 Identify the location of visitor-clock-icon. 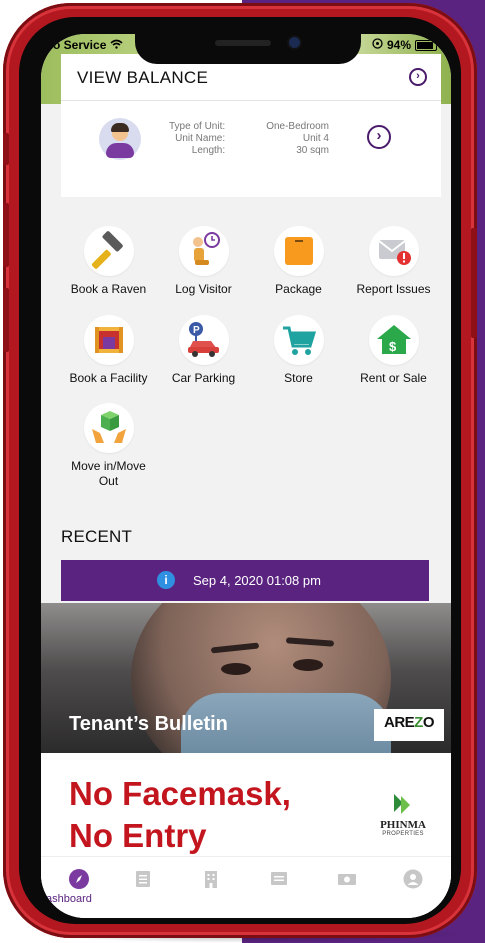
(203, 251).